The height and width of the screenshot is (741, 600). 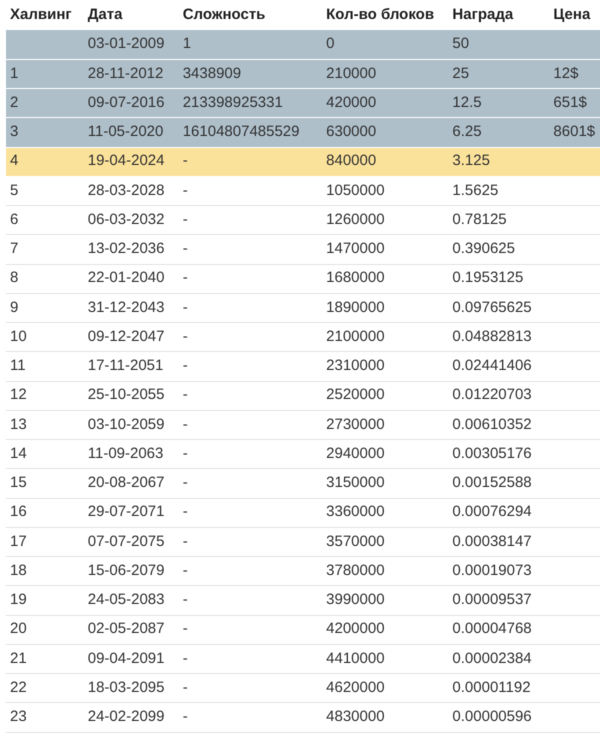 What do you see at coordinates (126, 424) in the screenshot?
I see `table-cell: 03-10-2059` at bounding box center [126, 424].